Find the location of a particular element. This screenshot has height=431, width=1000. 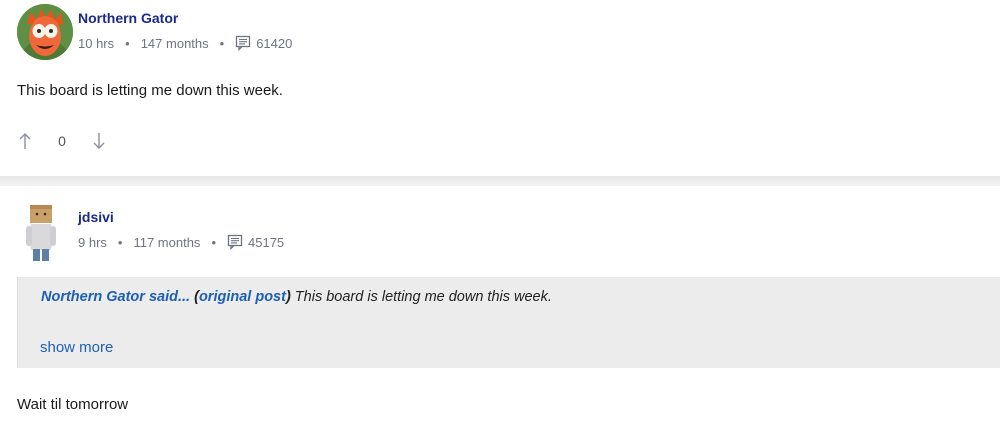

username: jdsivi is located at coordinates (96, 217).